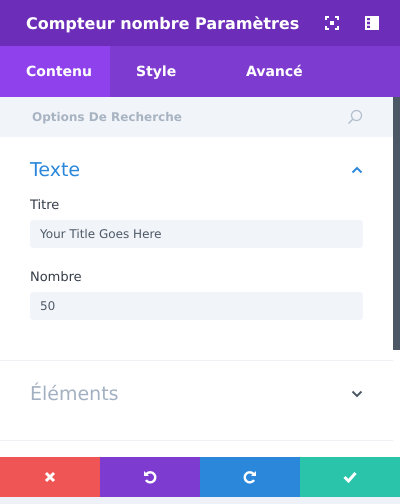 The height and width of the screenshot is (504, 400). What do you see at coordinates (332, 23) in the screenshot?
I see `fullscreen-icon` at bounding box center [332, 23].